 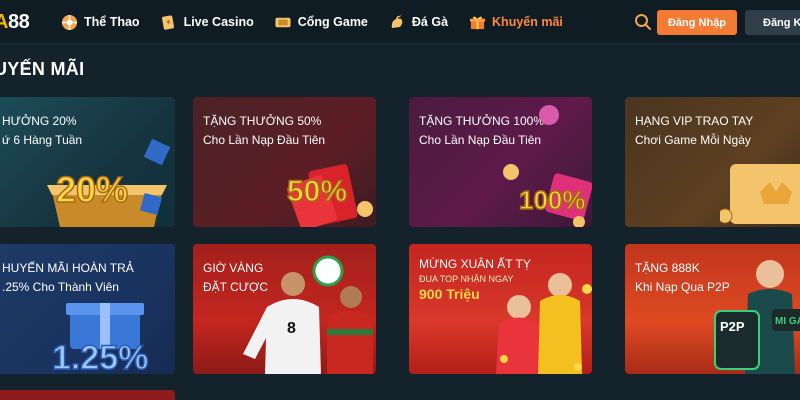 I want to click on promo-card-weekly-20: HƯỞNG 20% ứ 6 Hàng Tuần 20%, so click(x=87, y=162).